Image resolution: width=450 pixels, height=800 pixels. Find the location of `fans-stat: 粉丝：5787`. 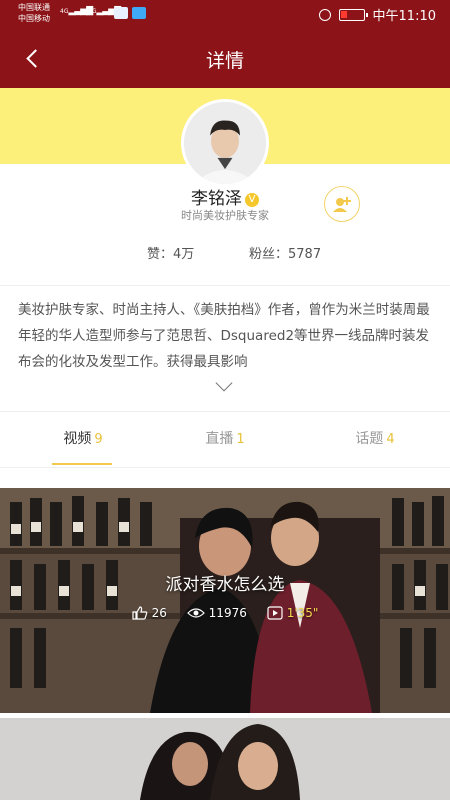

fans-stat: 粉丝：5787 is located at coordinates (285, 252).